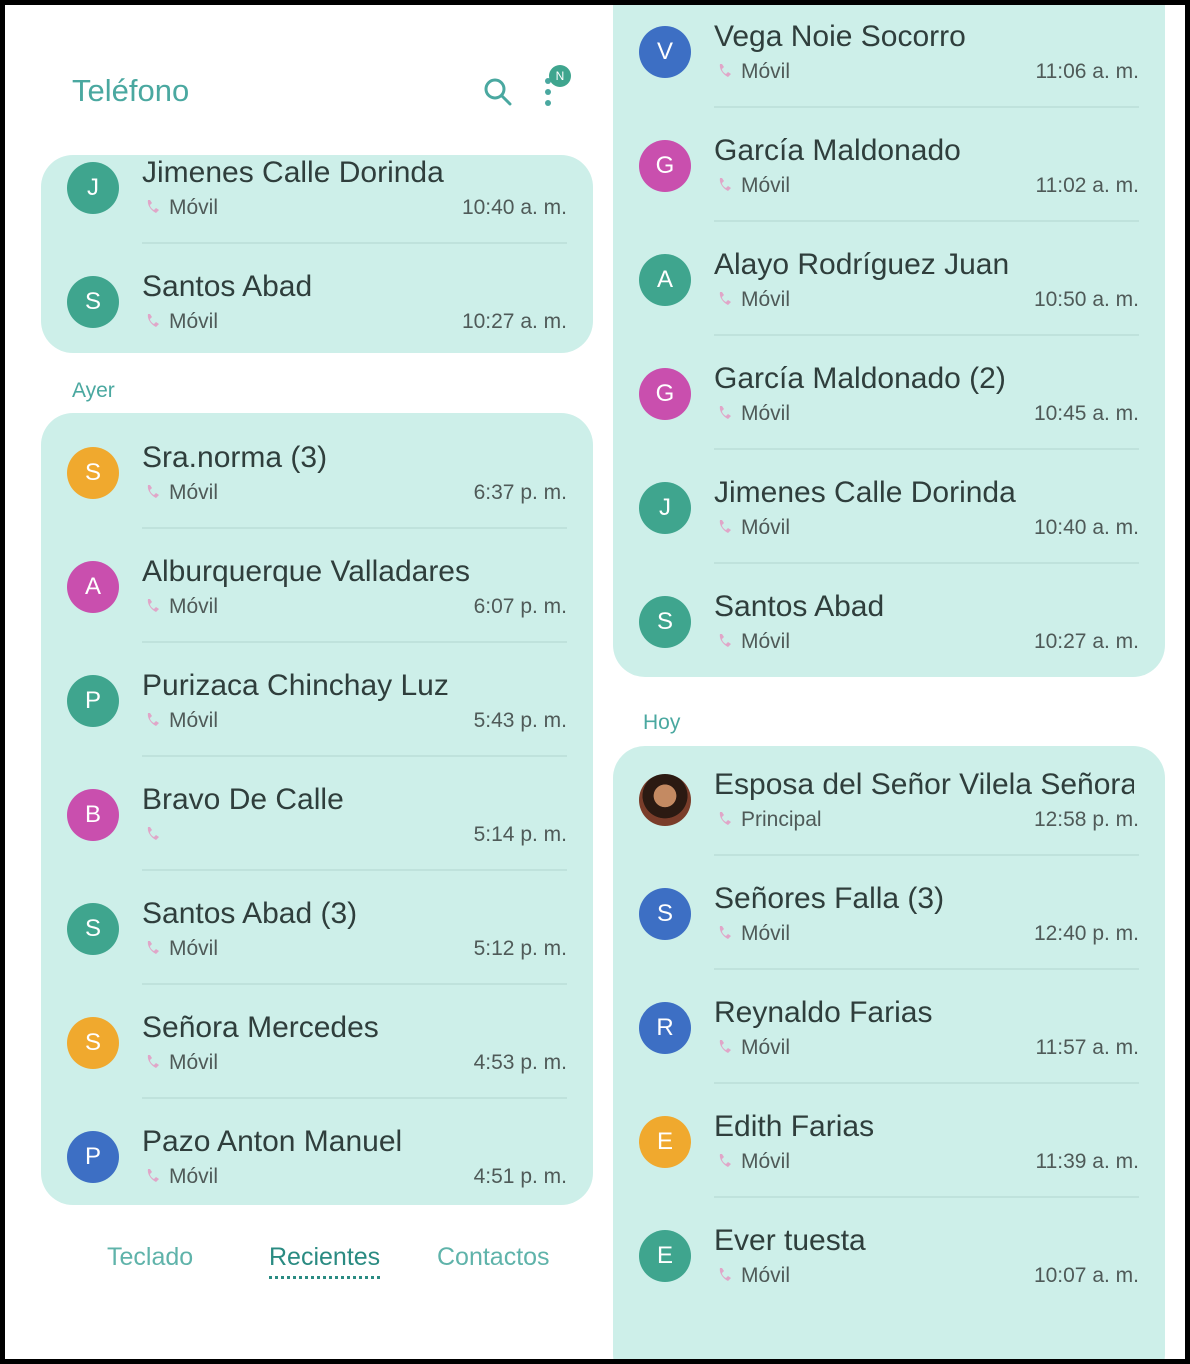 The height and width of the screenshot is (1364, 1190). I want to click on contact-name: Purizaca Chinchay Luz, so click(295, 685).